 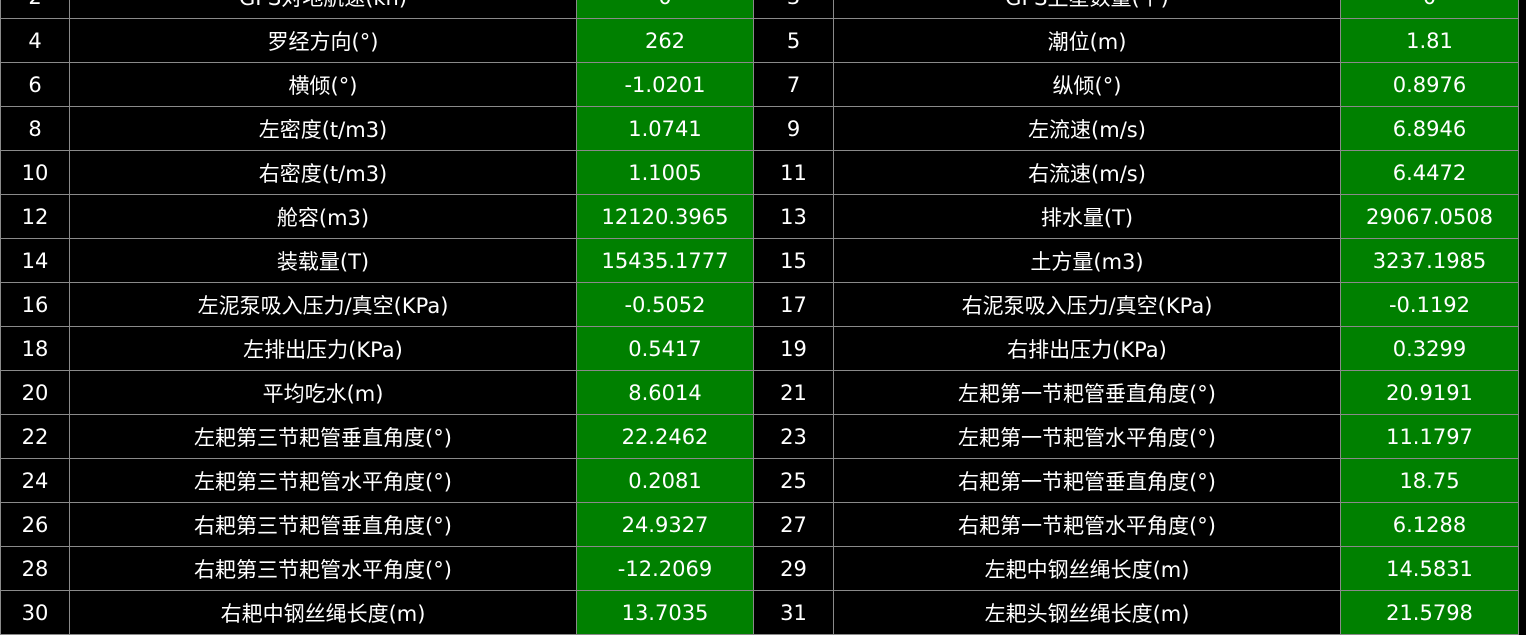 What do you see at coordinates (793, 612) in the screenshot?
I see `row-index-right: 31` at bounding box center [793, 612].